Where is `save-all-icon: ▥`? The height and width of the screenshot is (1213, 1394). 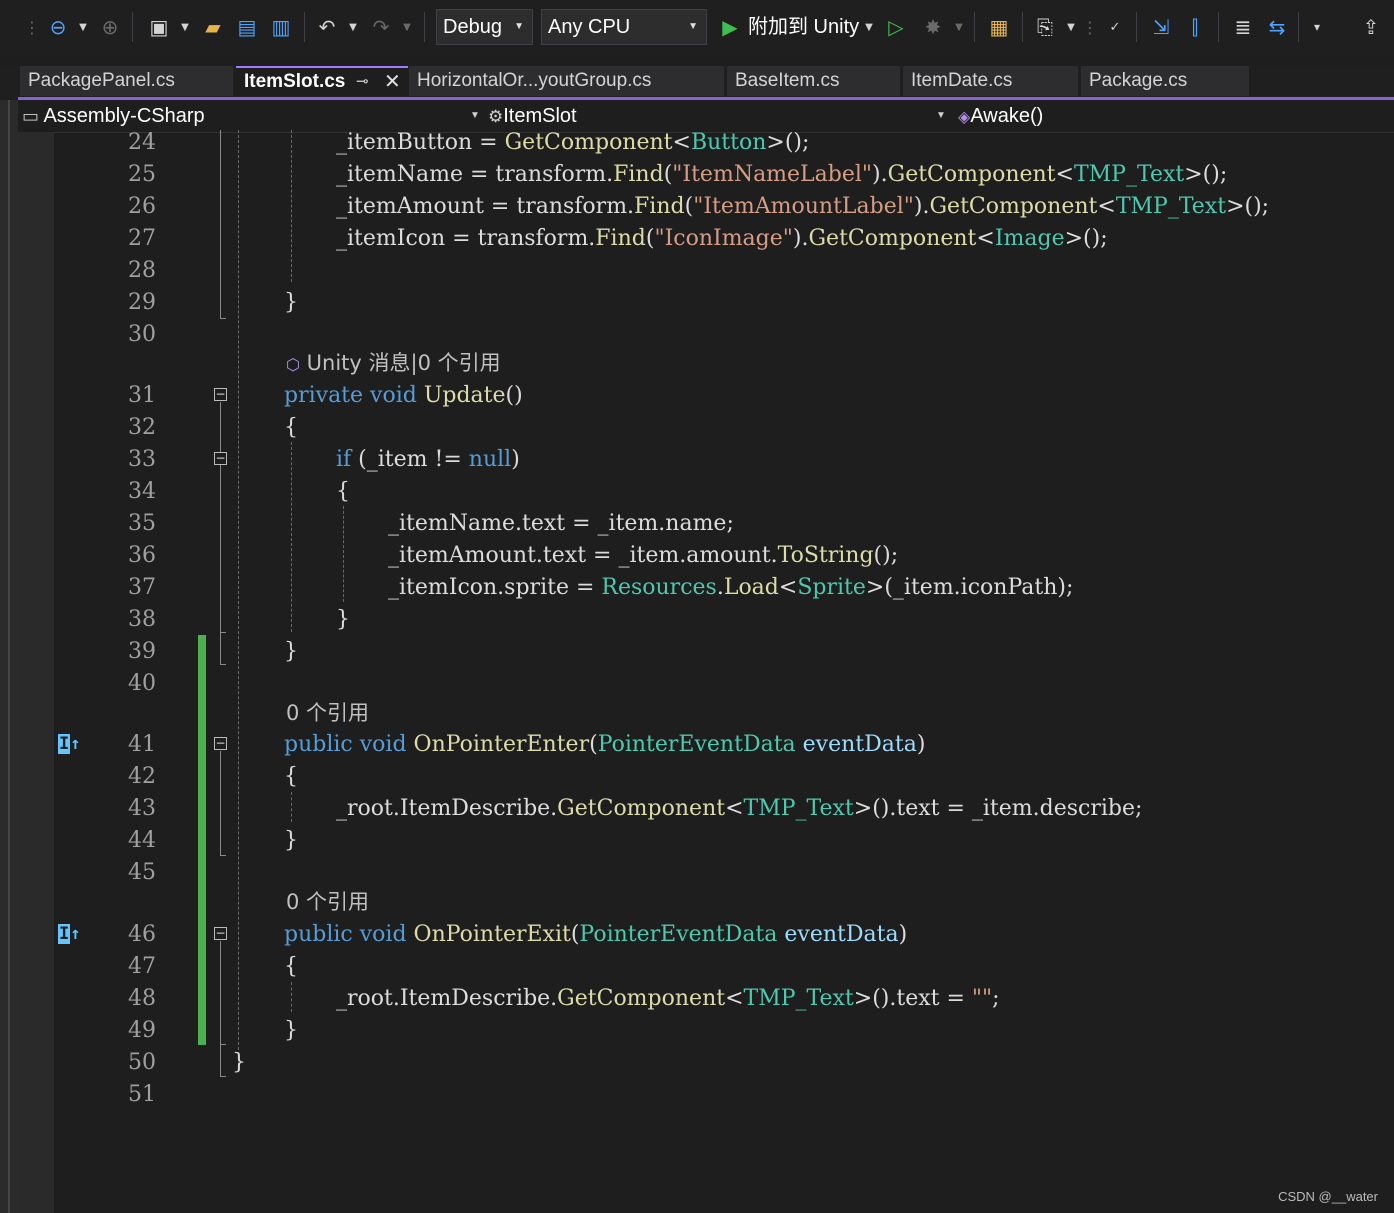 save-all-icon: ▥ is located at coordinates (281, 27).